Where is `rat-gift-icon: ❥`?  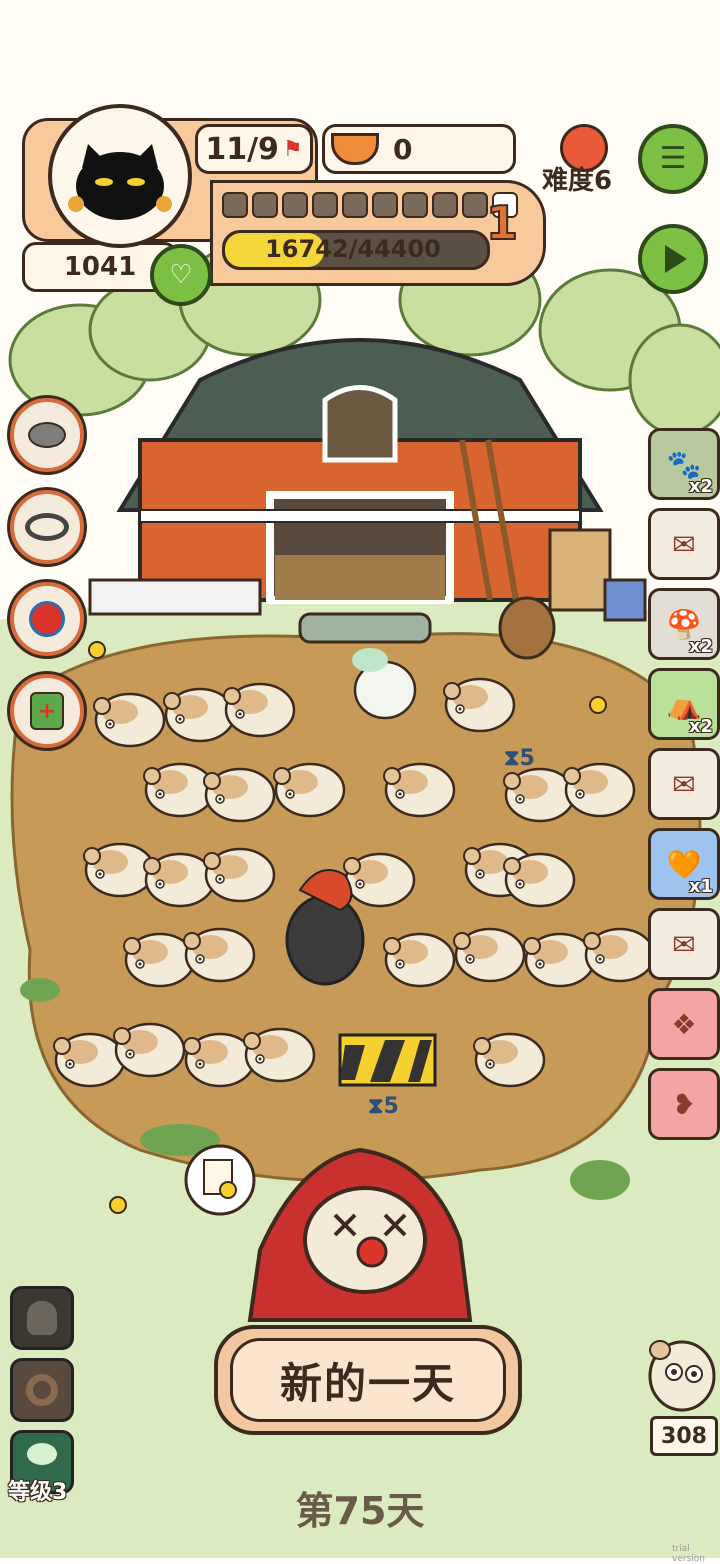 rat-gift-icon: ❥ is located at coordinates (684, 1104).